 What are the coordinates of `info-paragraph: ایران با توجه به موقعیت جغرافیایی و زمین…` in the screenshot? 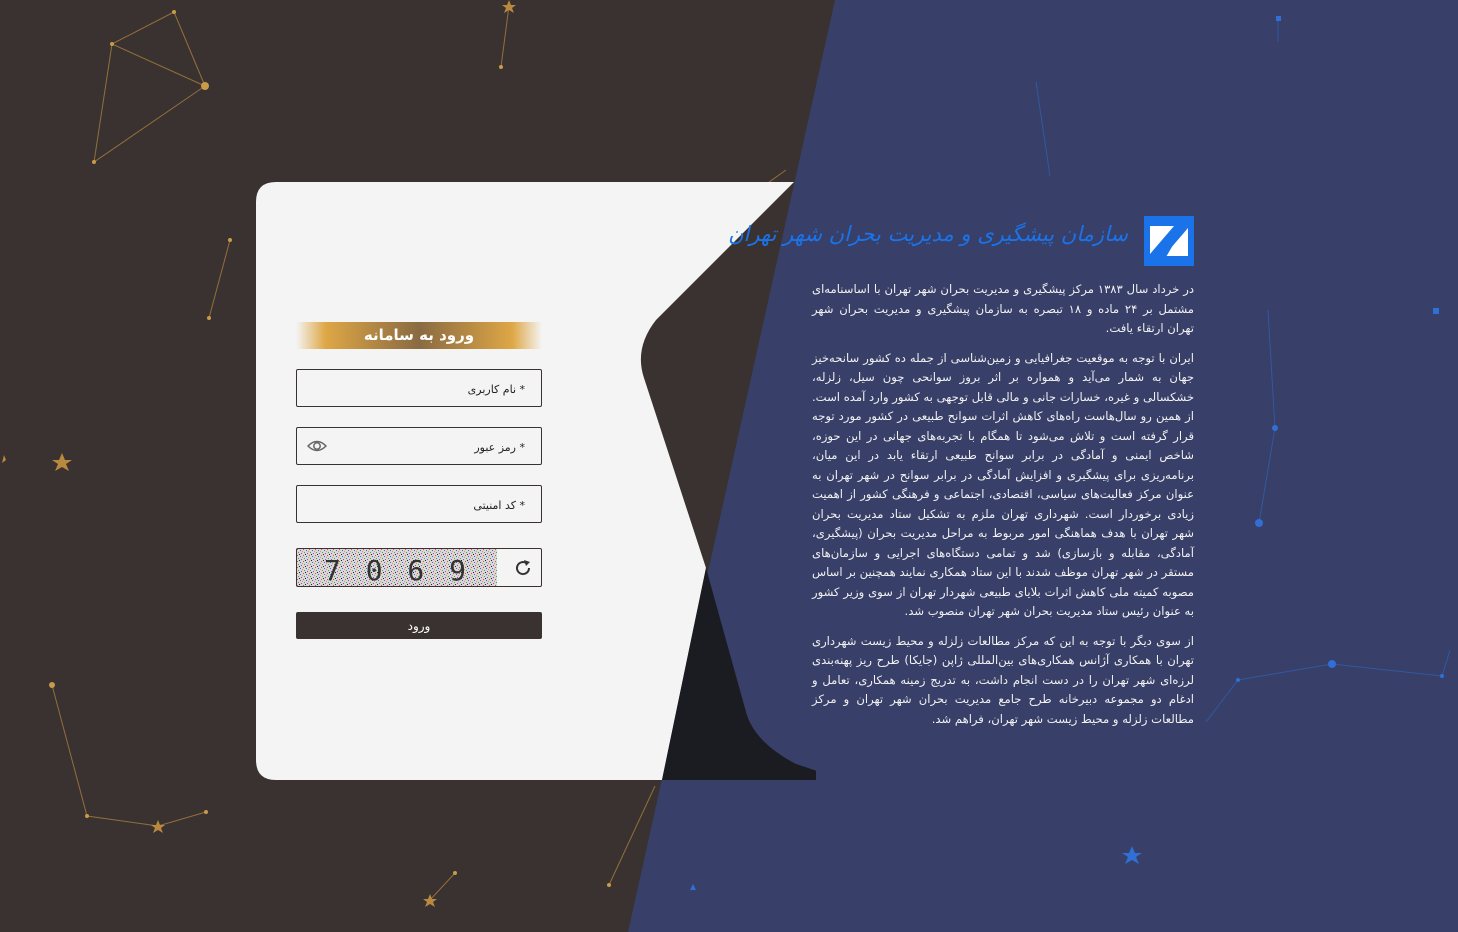 It's located at (1003, 484).